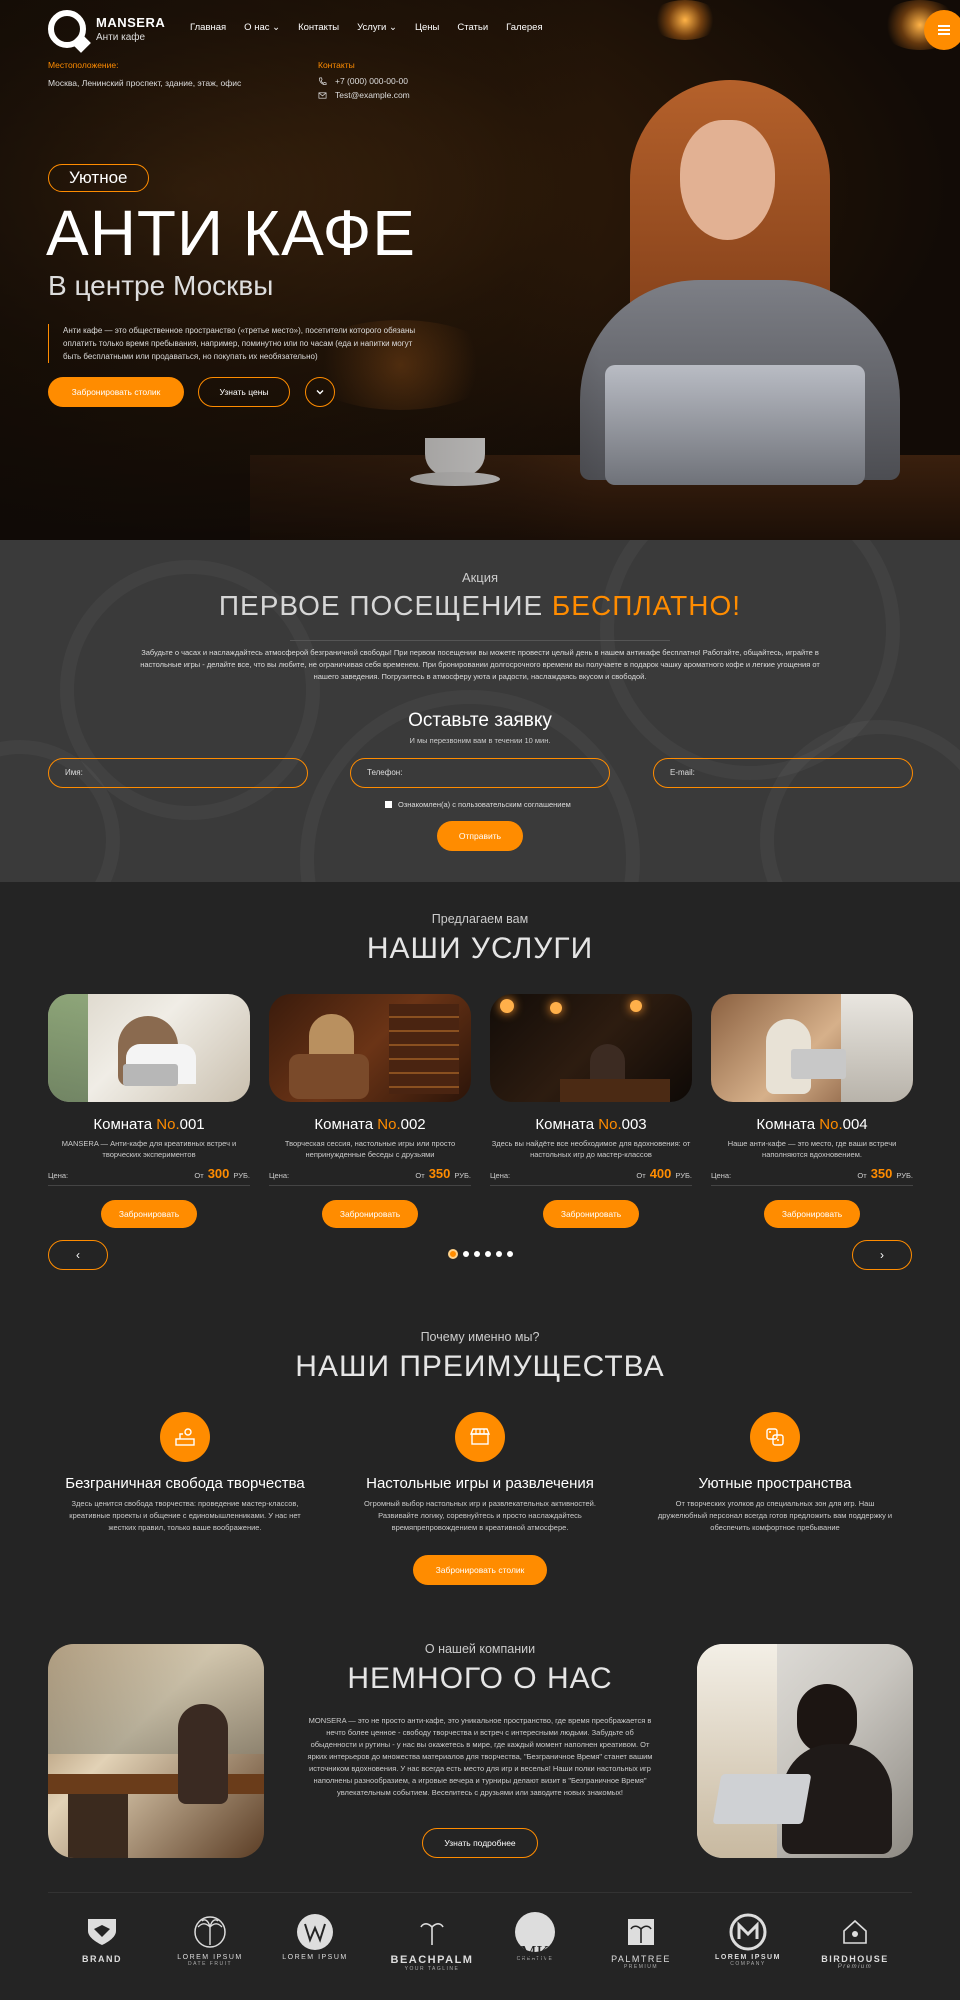  I want to click on brand-logo: PALMTREE PREMIUM, so click(641, 1941).